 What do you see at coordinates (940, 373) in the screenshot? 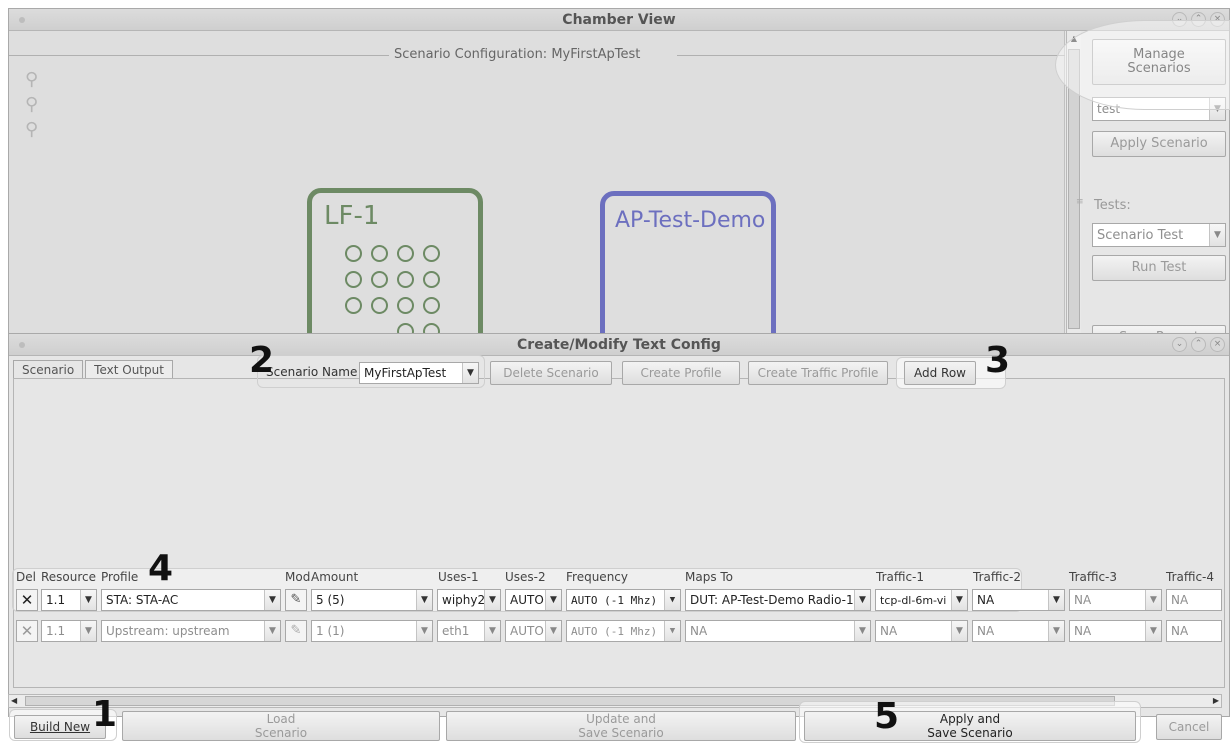
I see `add-row-button: Add Row` at bounding box center [940, 373].